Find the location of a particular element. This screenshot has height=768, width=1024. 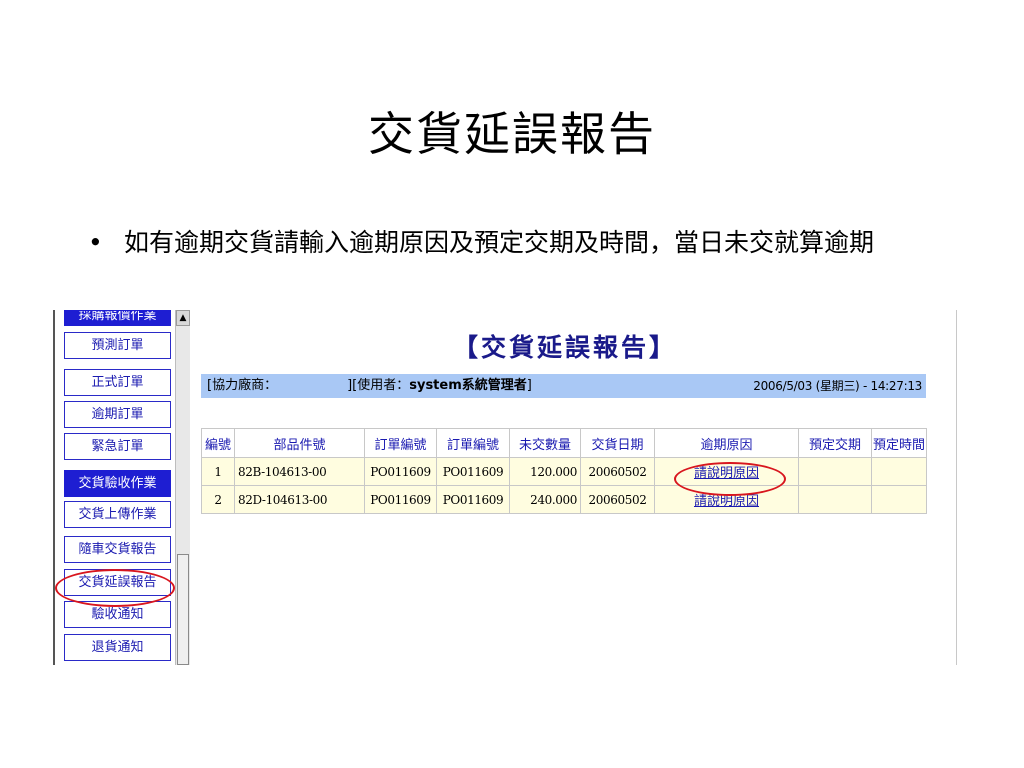

sidebar-item-delivery-delay-report: 交貨延誤報告 is located at coordinates (117, 582).